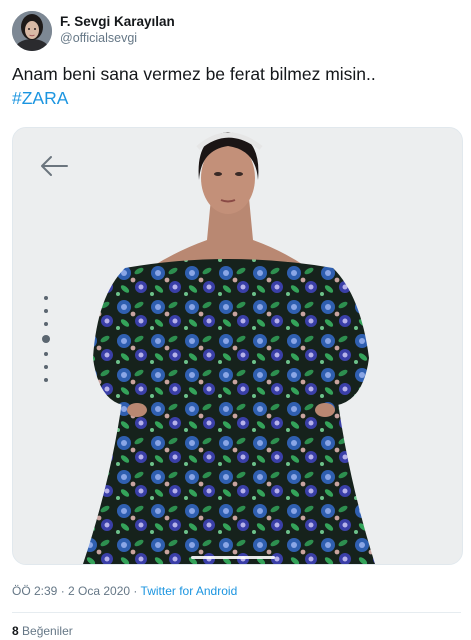  What do you see at coordinates (15, 631) in the screenshot?
I see `likes-count: 8` at bounding box center [15, 631].